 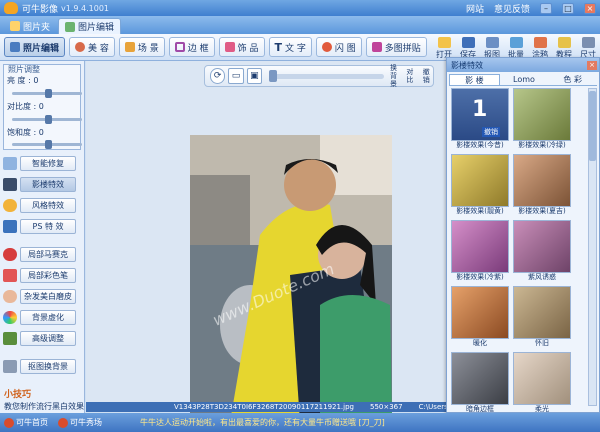 I want to click on resize-icon, so click(x=588, y=42).